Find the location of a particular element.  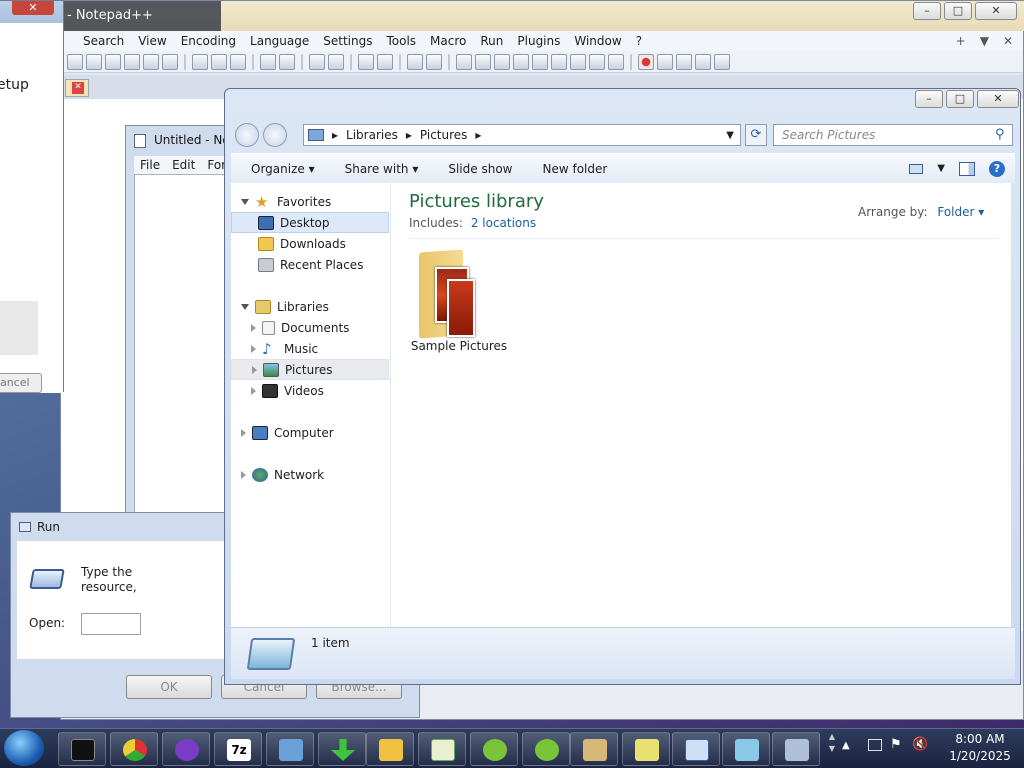

taskbar-notepadpp is located at coordinates (442, 749).